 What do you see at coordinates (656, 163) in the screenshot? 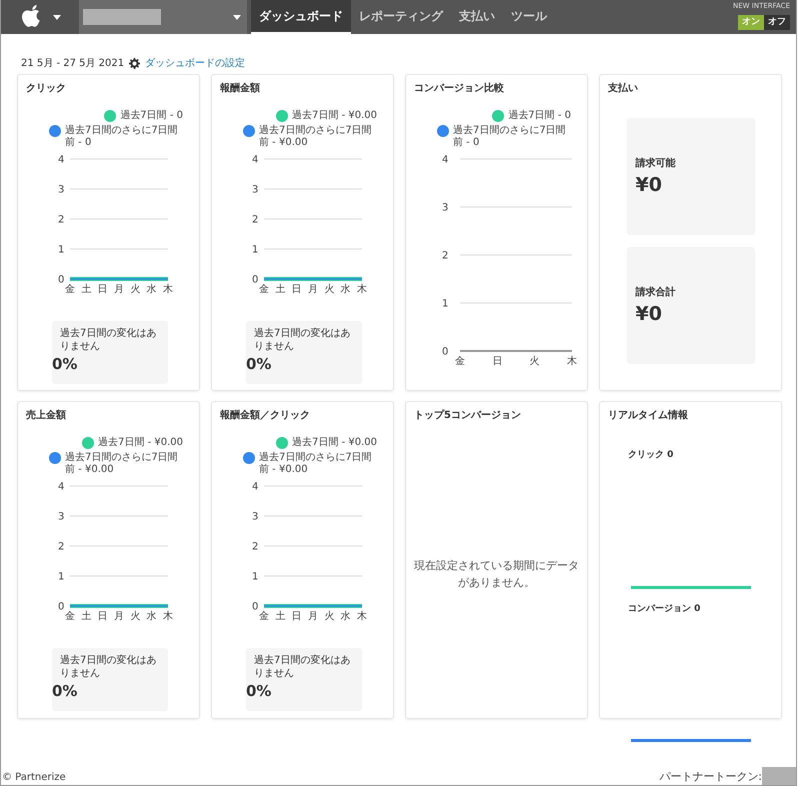
I see `payment-label: 請求可能` at bounding box center [656, 163].